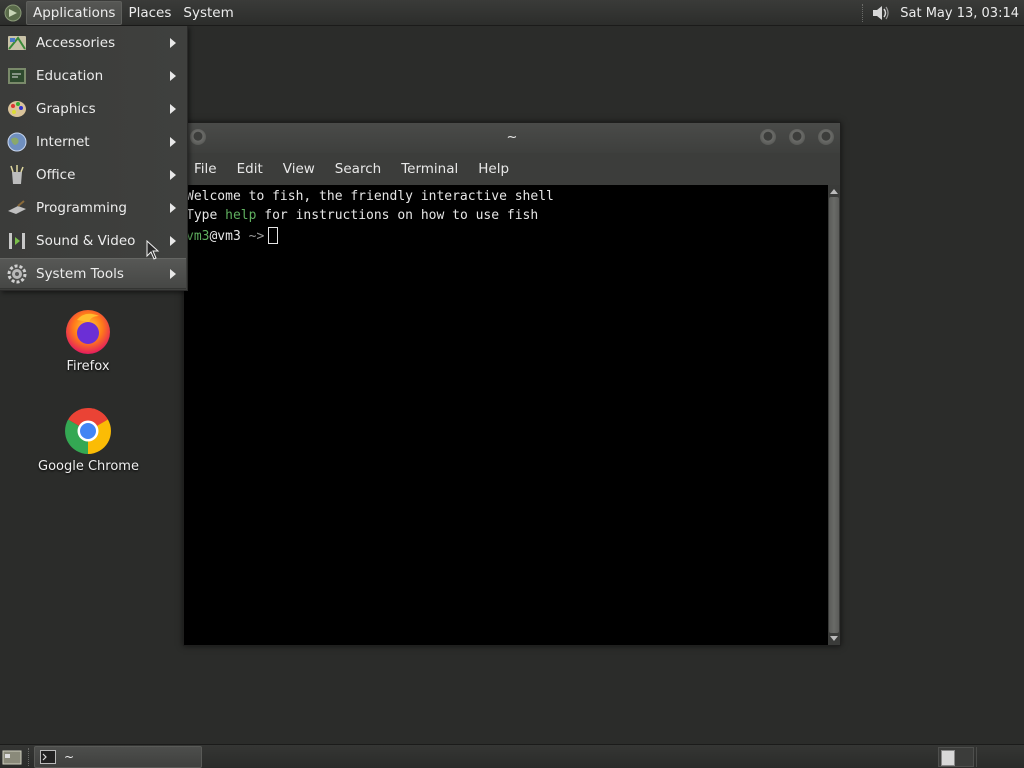 The height and width of the screenshot is (768, 1024). I want to click on menu-edit: Edit, so click(250, 169).